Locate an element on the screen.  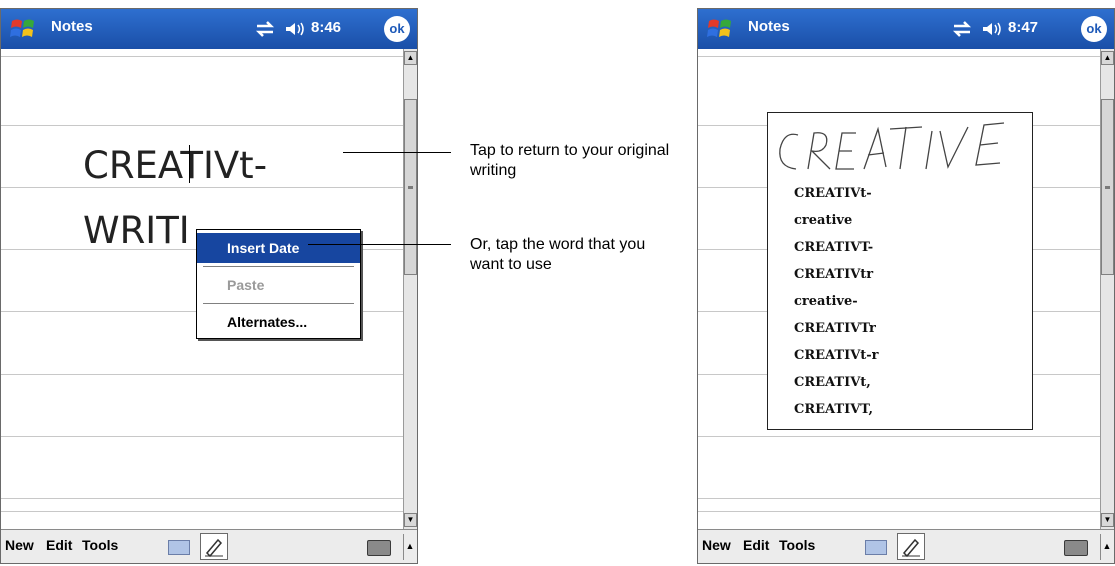
title-bar: Notes 8:46 ok is located at coordinates (209, 29).